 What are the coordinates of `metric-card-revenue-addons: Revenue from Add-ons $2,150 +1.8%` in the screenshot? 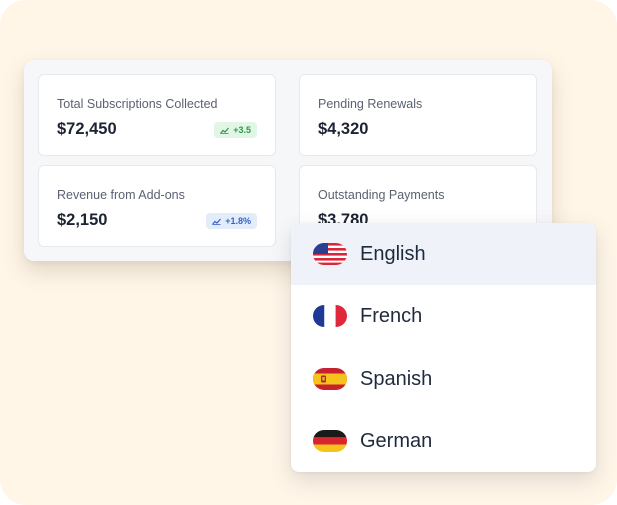 It's located at (157, 206).